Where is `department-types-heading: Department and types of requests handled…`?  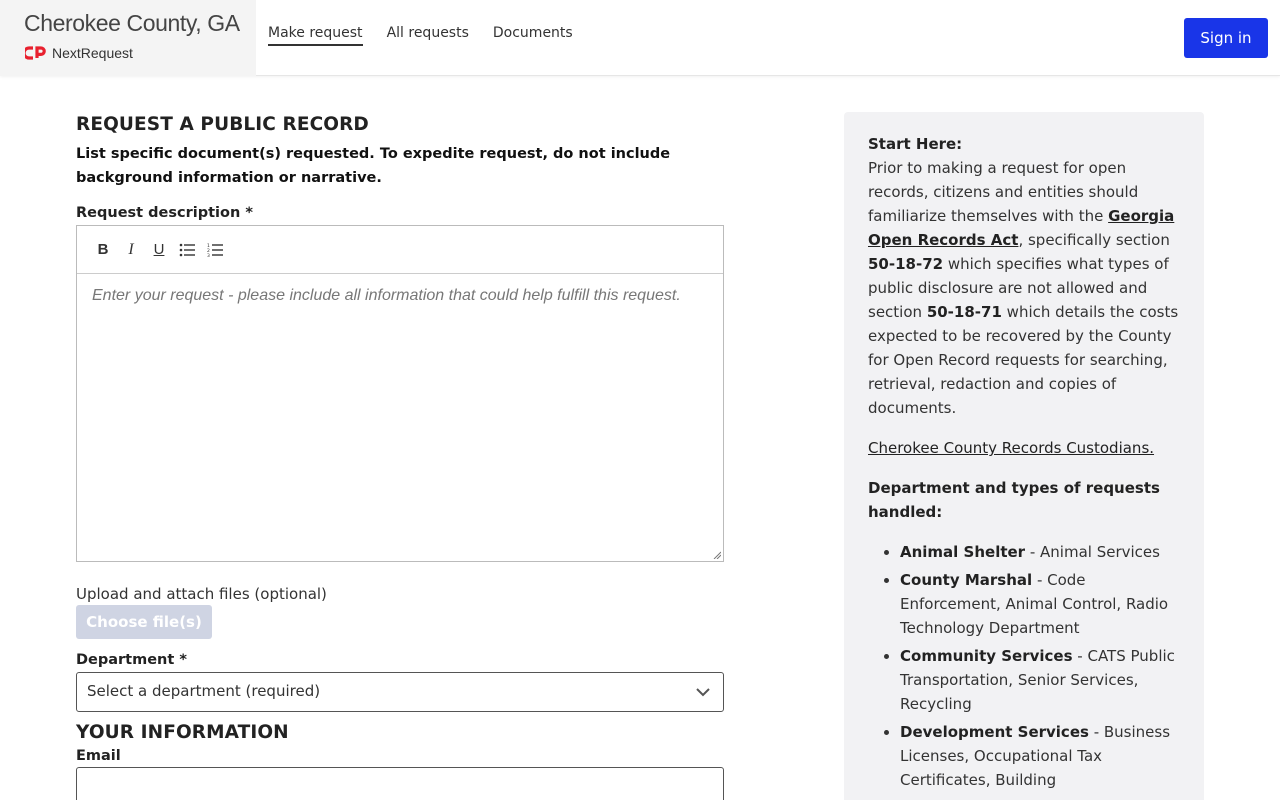 department-types-heading: Department and types of requests handled… is located at coordinates (1014, 500).